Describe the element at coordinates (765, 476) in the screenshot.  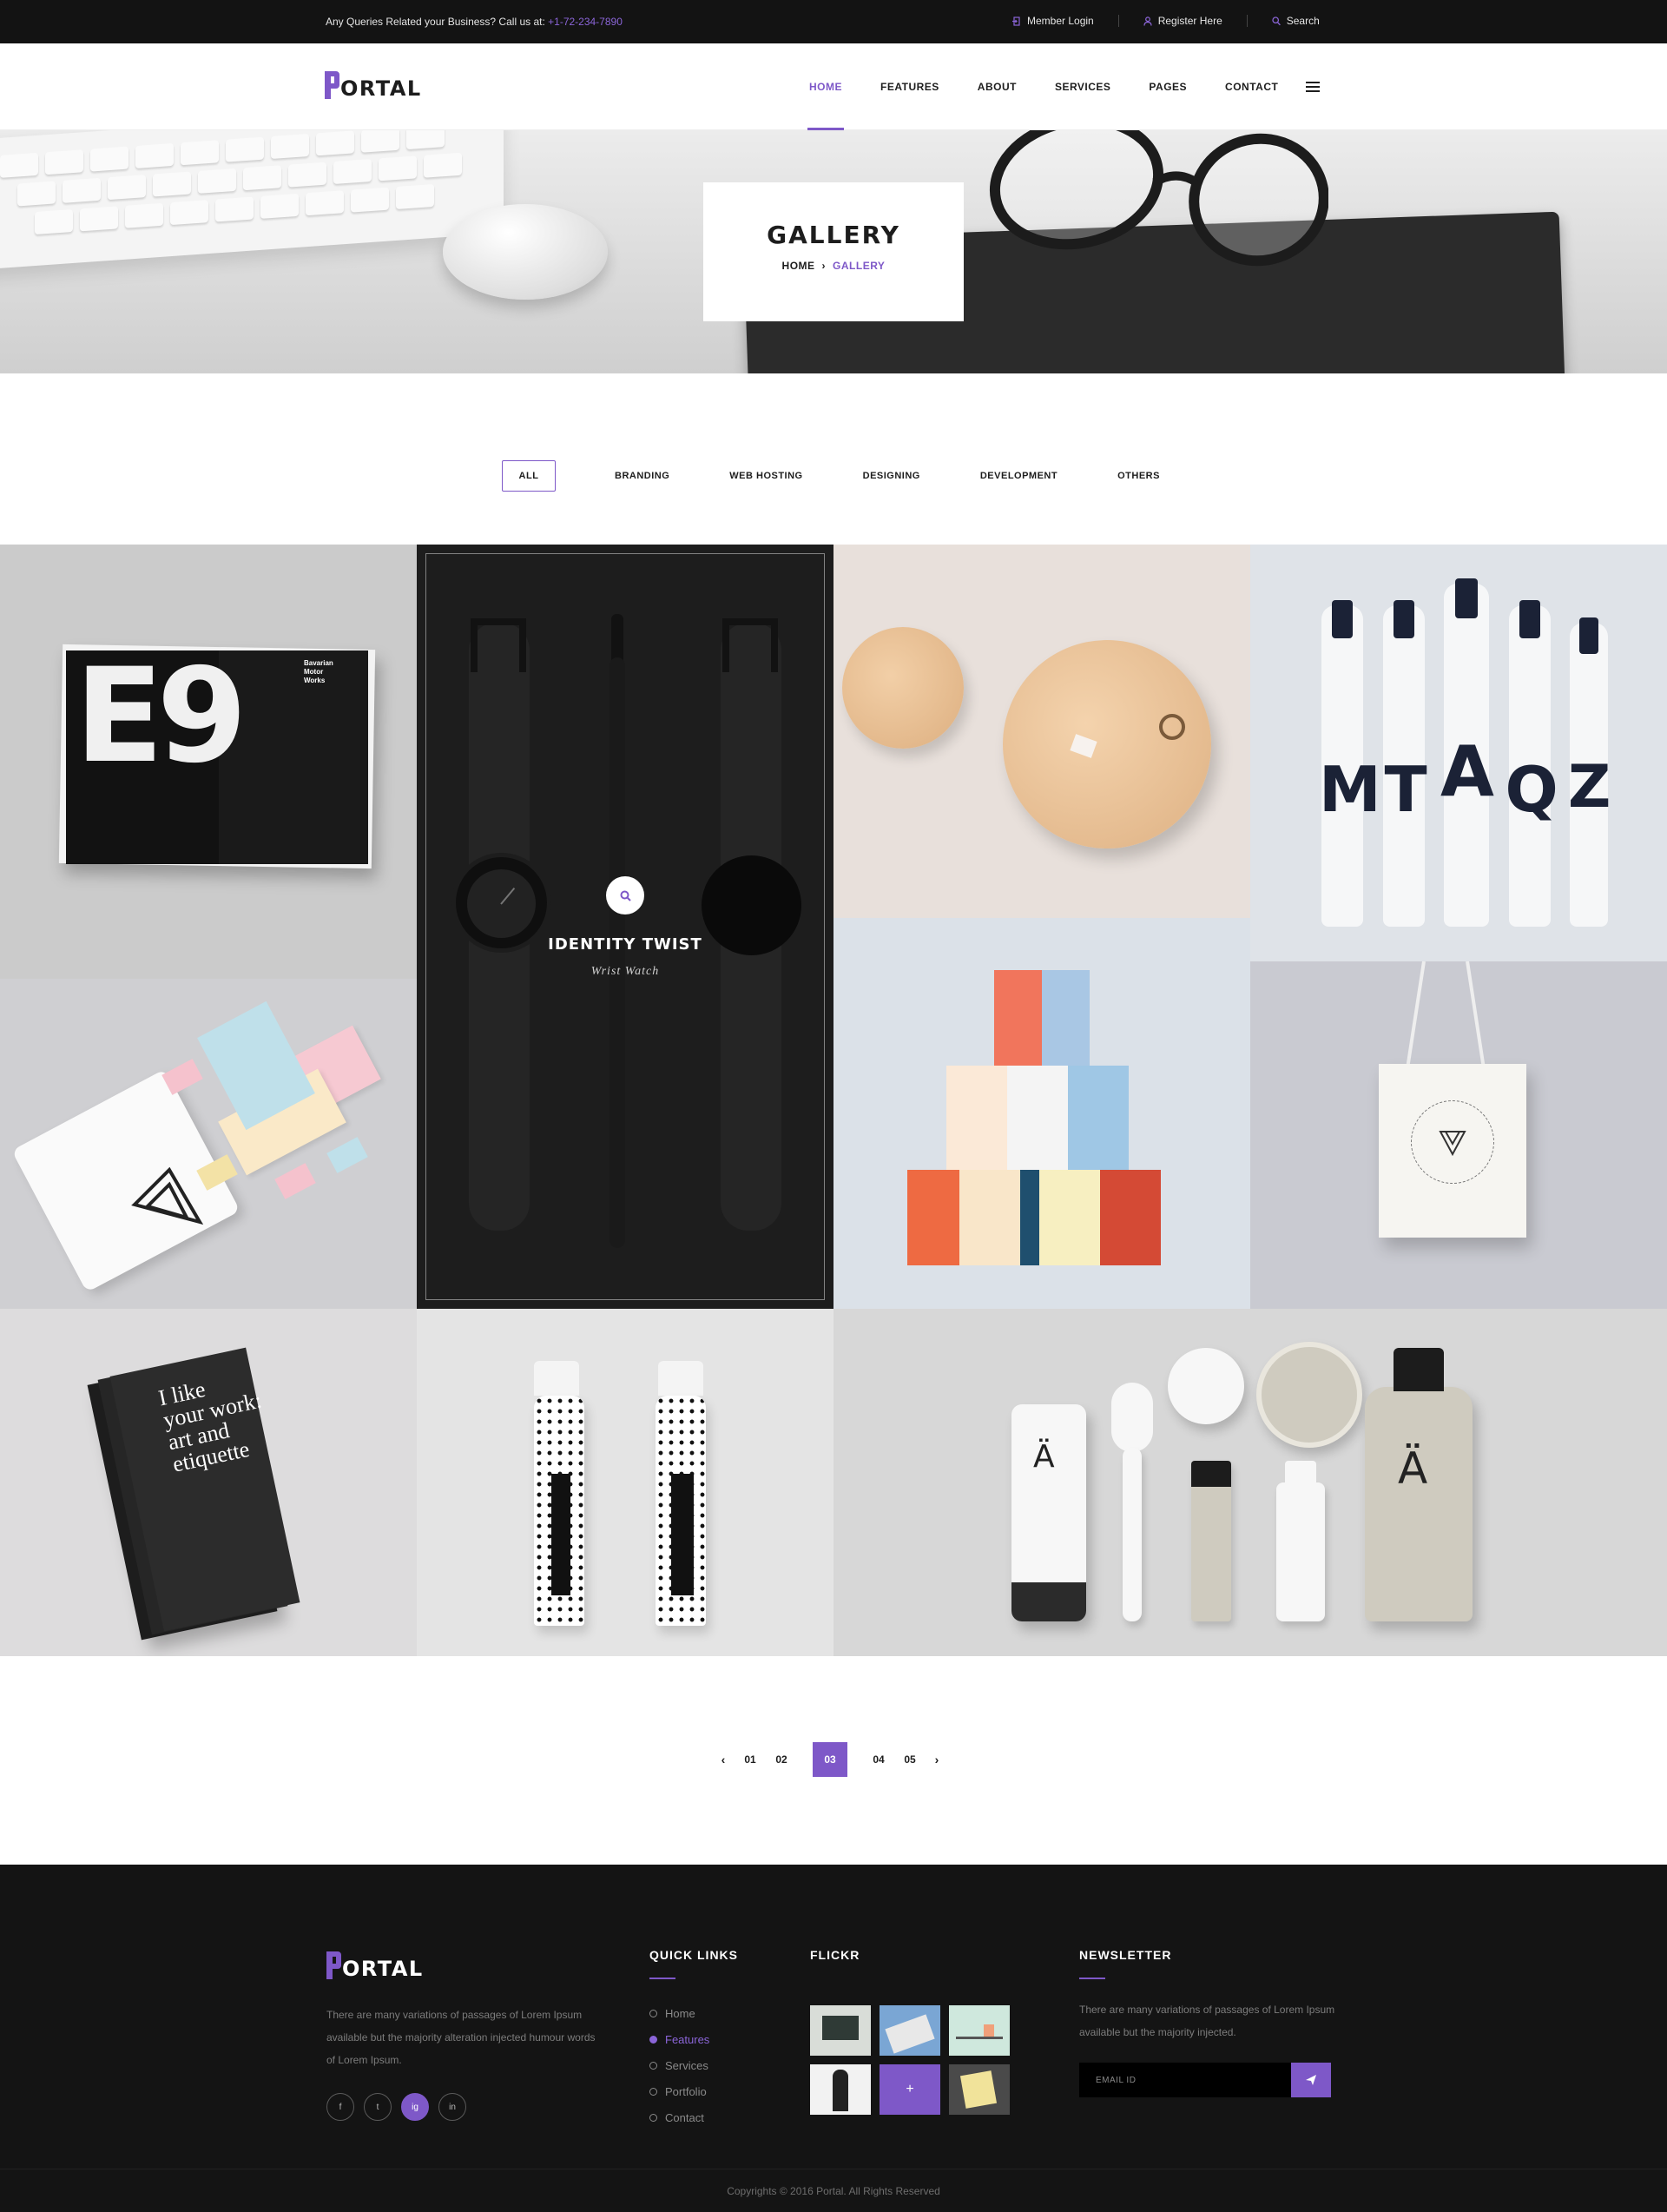
I see `filter-web-hosting: WEB HOSTING` at that location.